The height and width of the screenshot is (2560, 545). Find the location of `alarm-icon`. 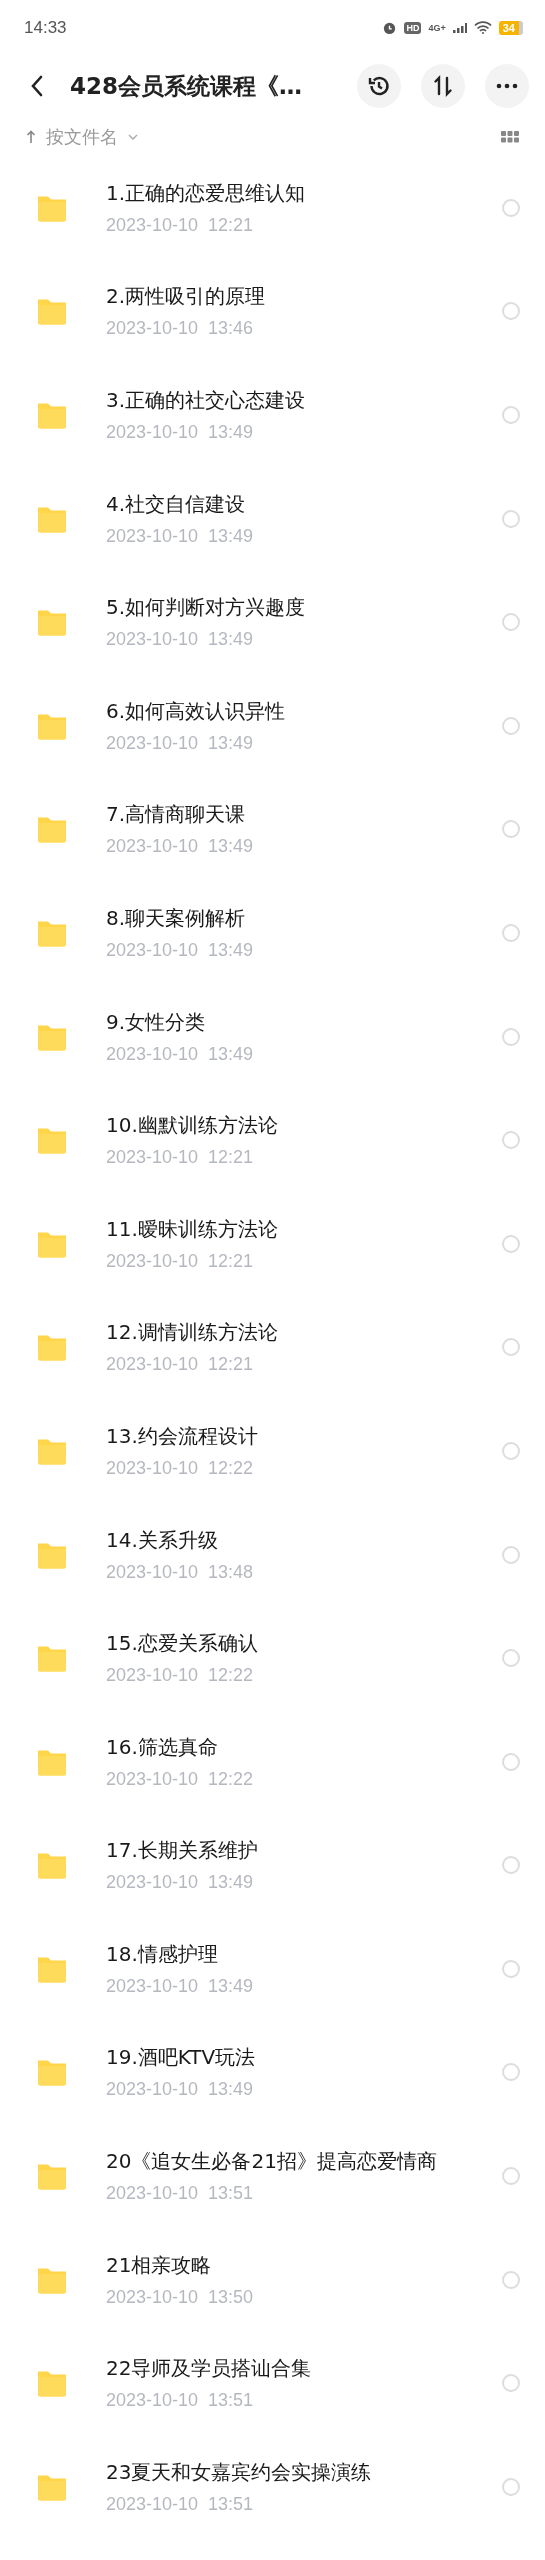

alarm-icon is located at coordinates (390, 27).